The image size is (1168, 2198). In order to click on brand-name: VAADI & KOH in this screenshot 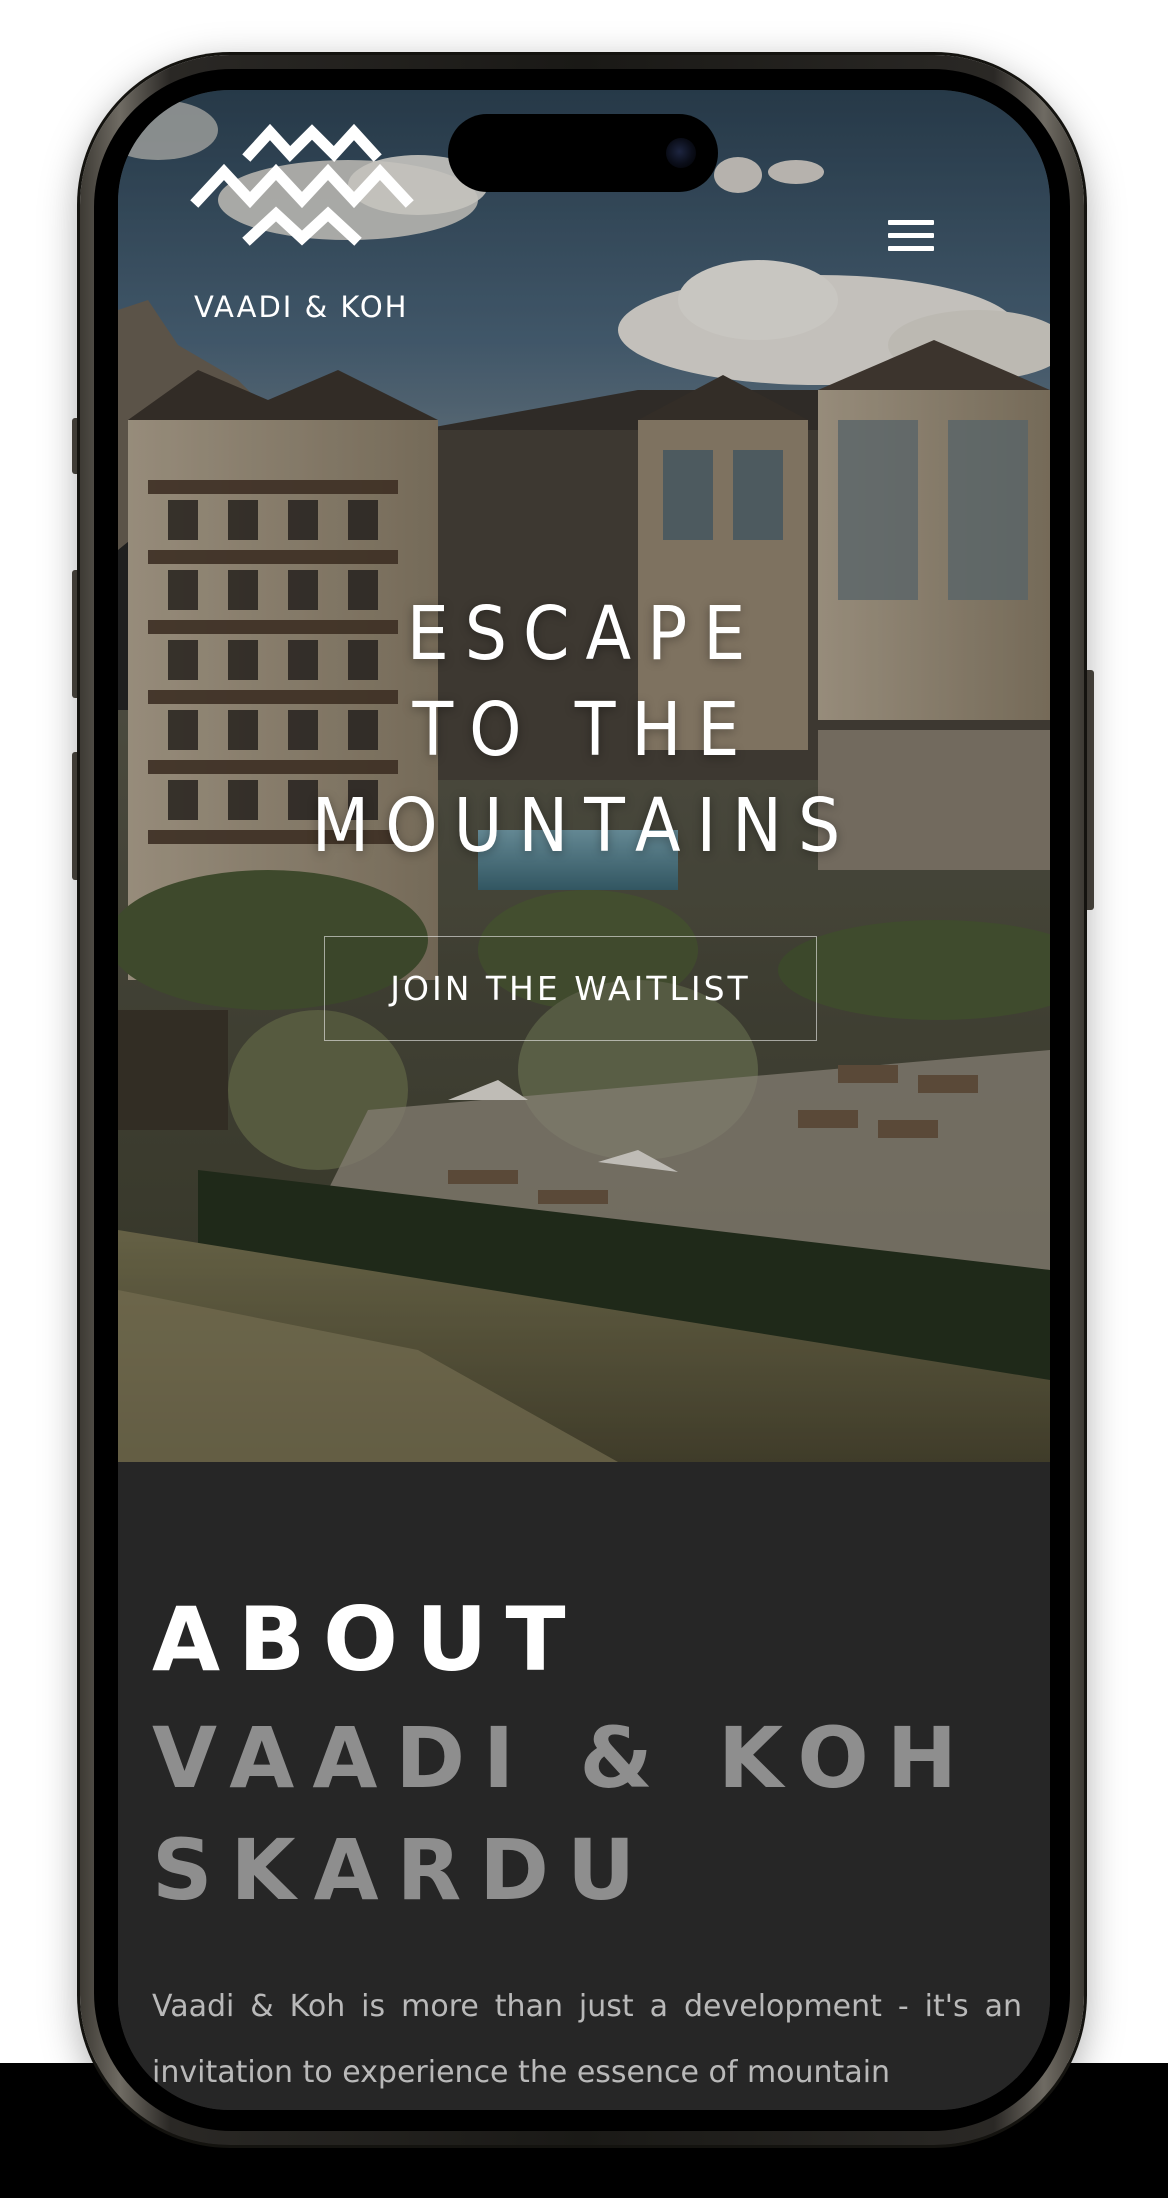, I will do `click(301, 307)`.